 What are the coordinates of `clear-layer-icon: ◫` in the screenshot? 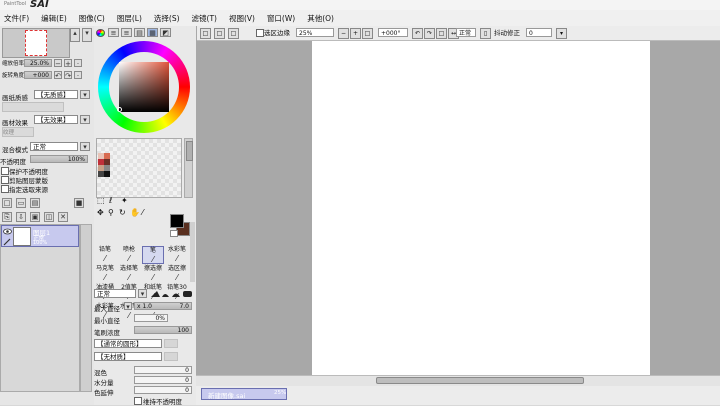 It's located at (49, 217).